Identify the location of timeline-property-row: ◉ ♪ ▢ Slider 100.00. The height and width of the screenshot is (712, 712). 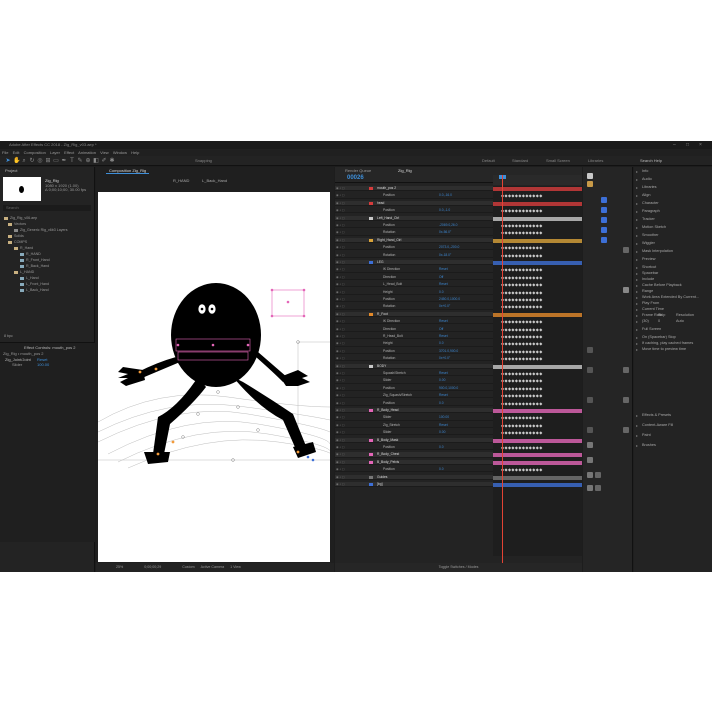
(414, 418).